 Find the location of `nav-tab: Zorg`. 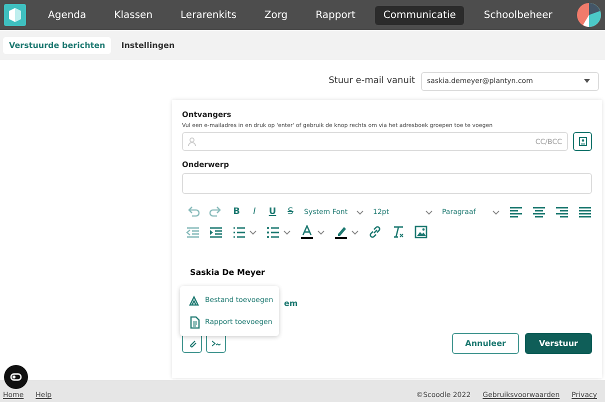

nav-tab: Zorg is located at coordinates (276, 15).